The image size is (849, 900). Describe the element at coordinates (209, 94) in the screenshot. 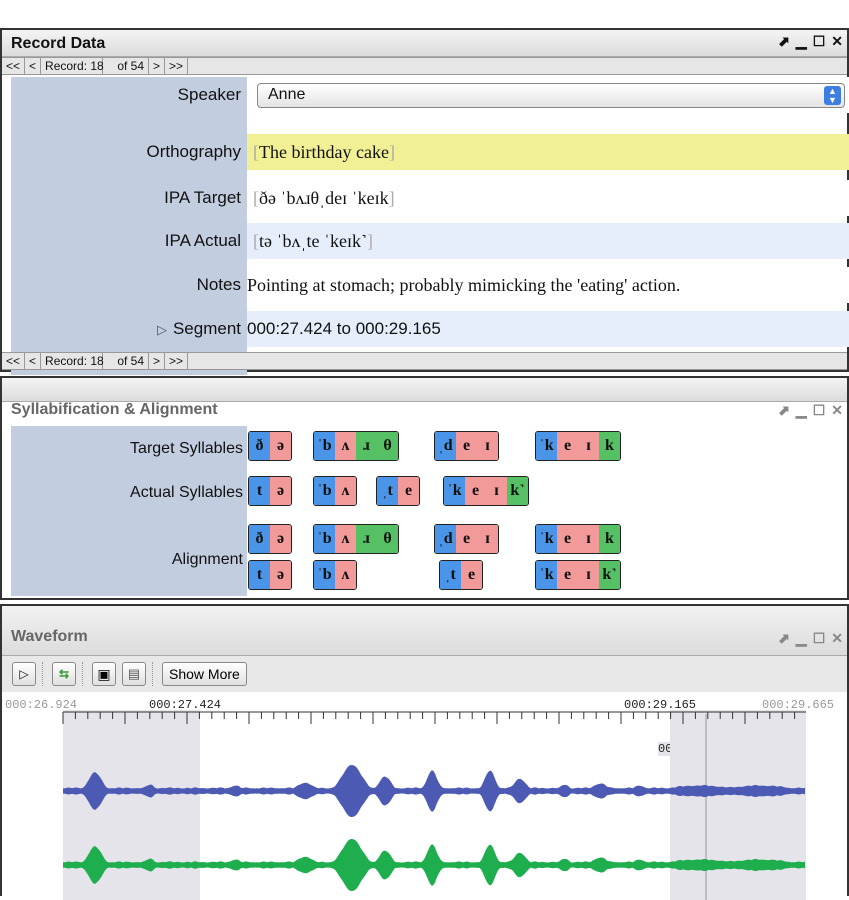

I see `speaker-label: Speaker` at that location.